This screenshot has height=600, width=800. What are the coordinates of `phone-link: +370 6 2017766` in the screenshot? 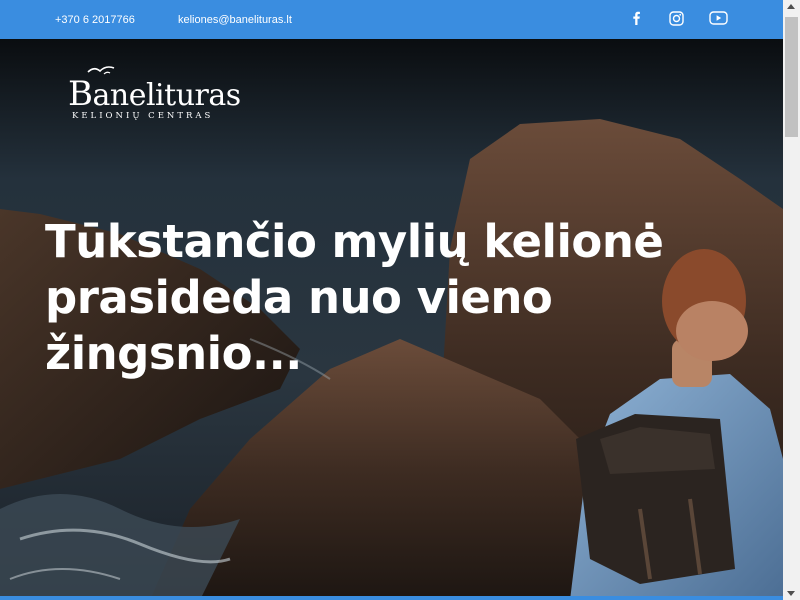 It's located at (95, 20).